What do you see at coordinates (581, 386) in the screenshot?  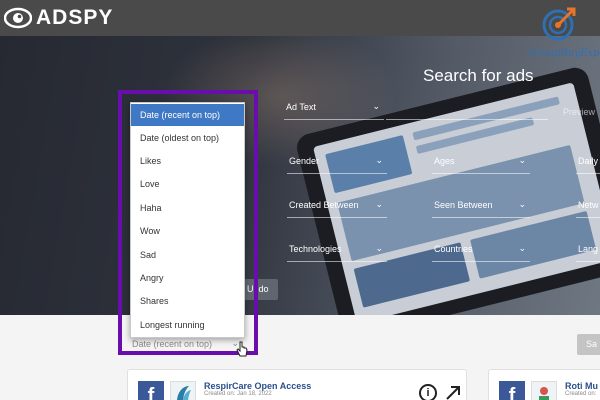 I see `advertiser-name: Roti Mu` at bounding box center [581, 386].